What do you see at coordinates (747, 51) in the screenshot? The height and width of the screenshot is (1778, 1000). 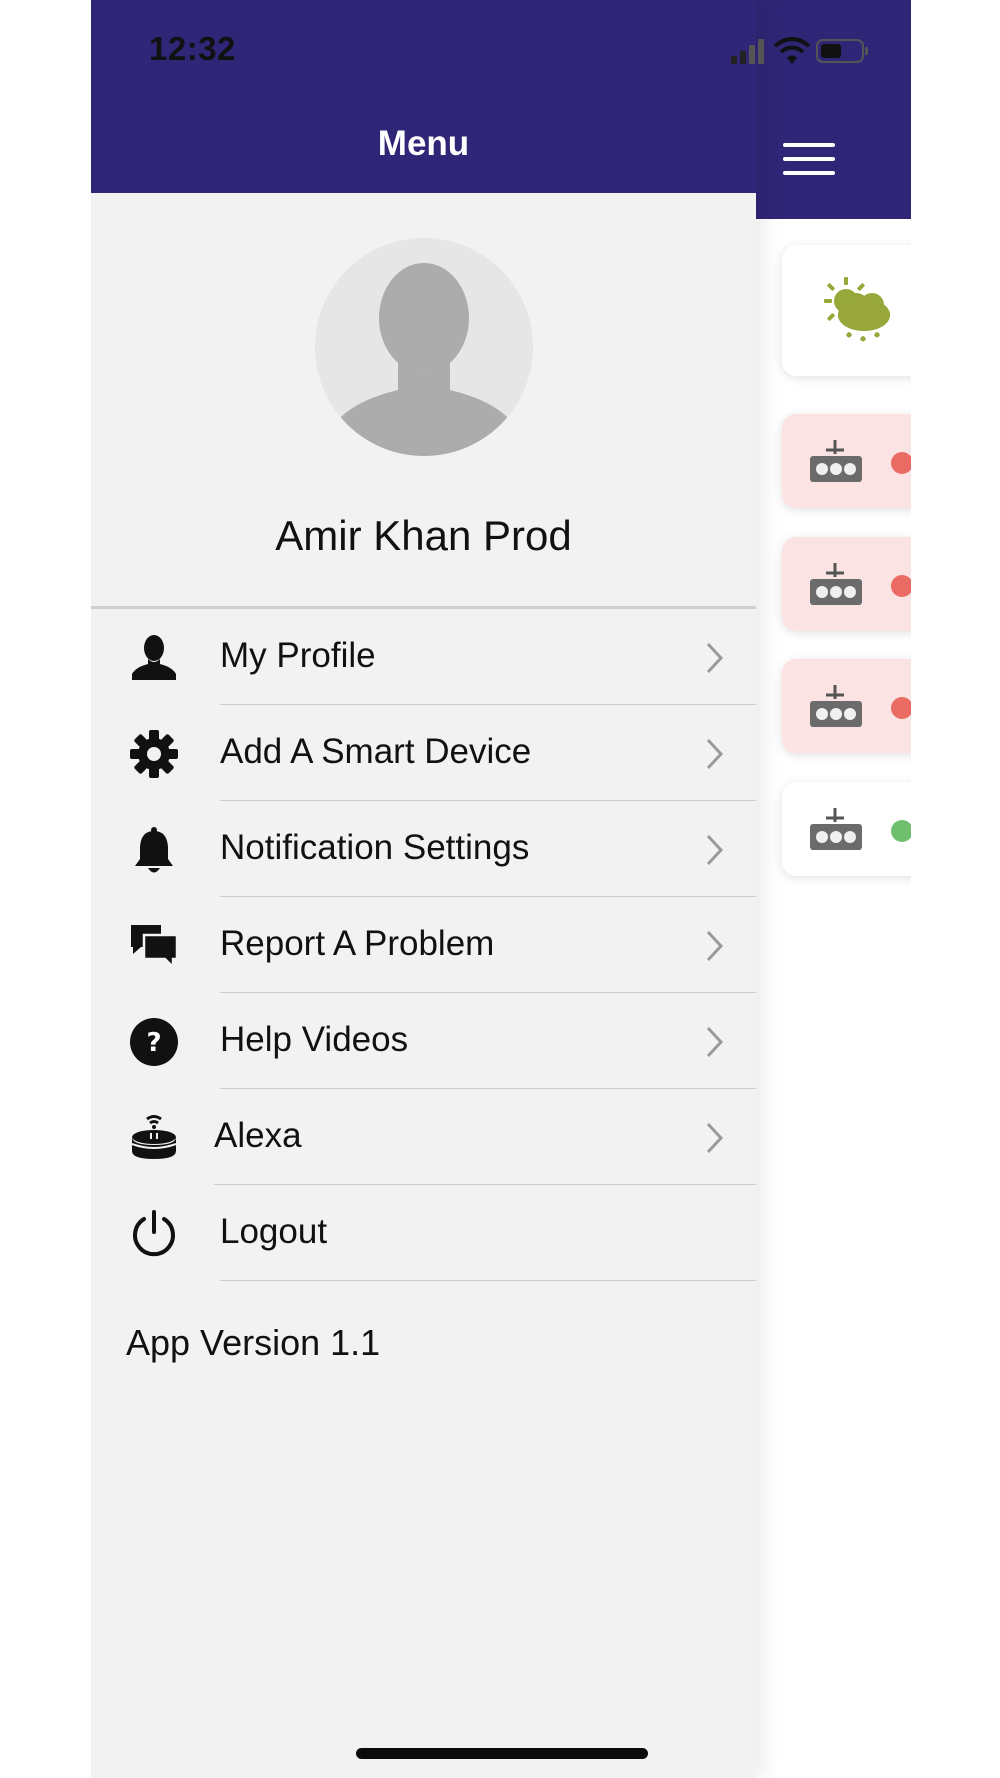 I see `cellular-signal-icon` at bounding box center [747, 51].